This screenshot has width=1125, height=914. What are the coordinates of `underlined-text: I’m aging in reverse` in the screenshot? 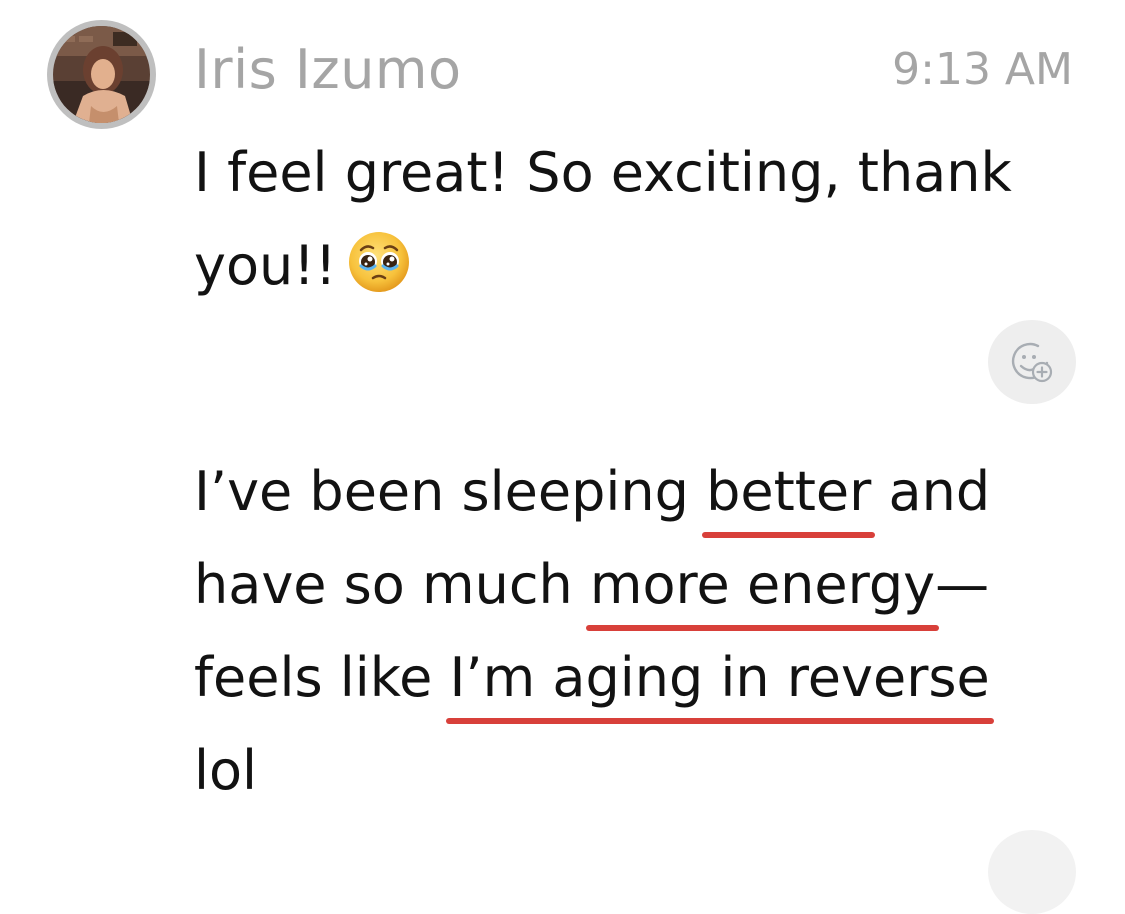 It's located at (720, 677).